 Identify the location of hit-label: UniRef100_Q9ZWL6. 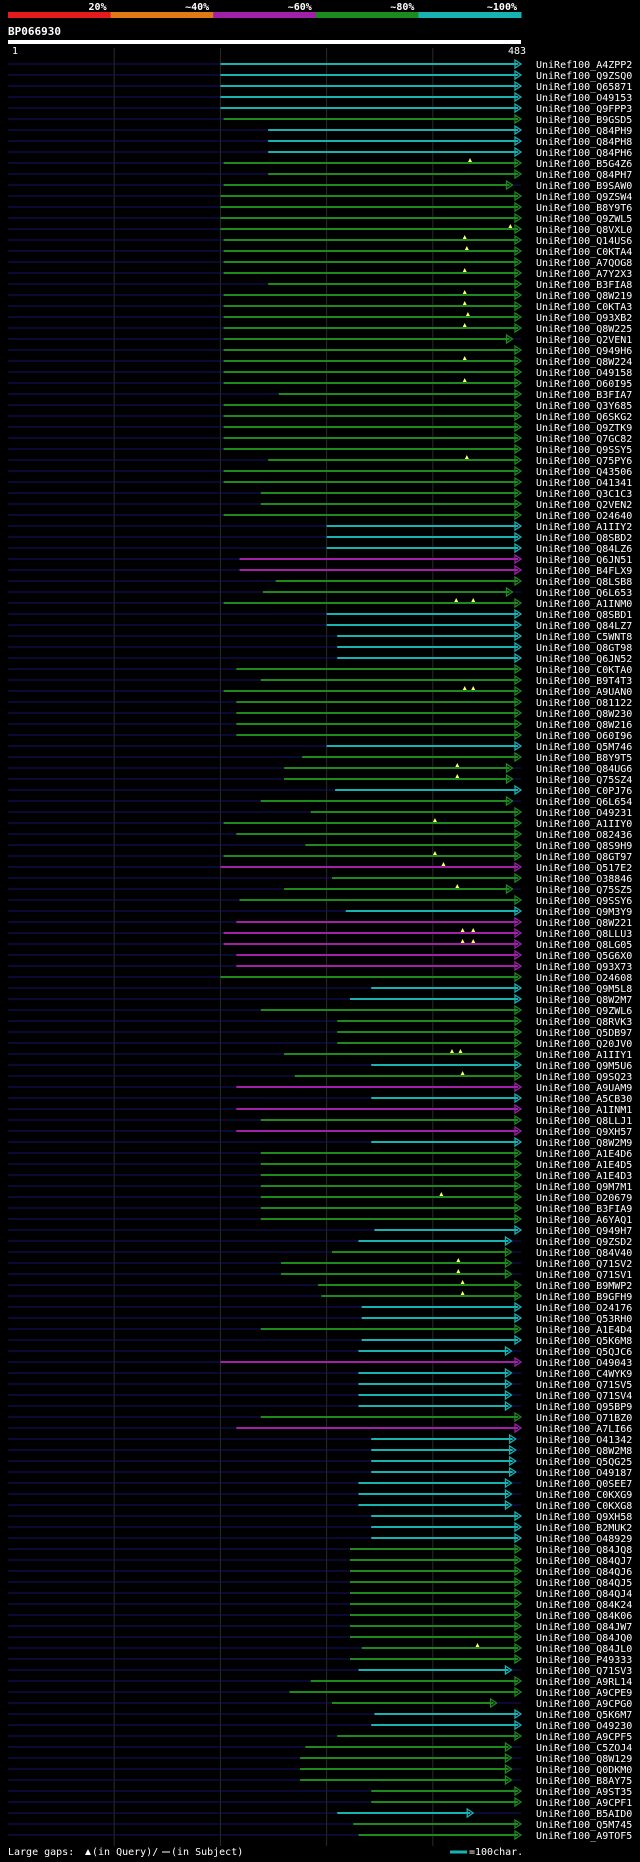
(584, 1011).